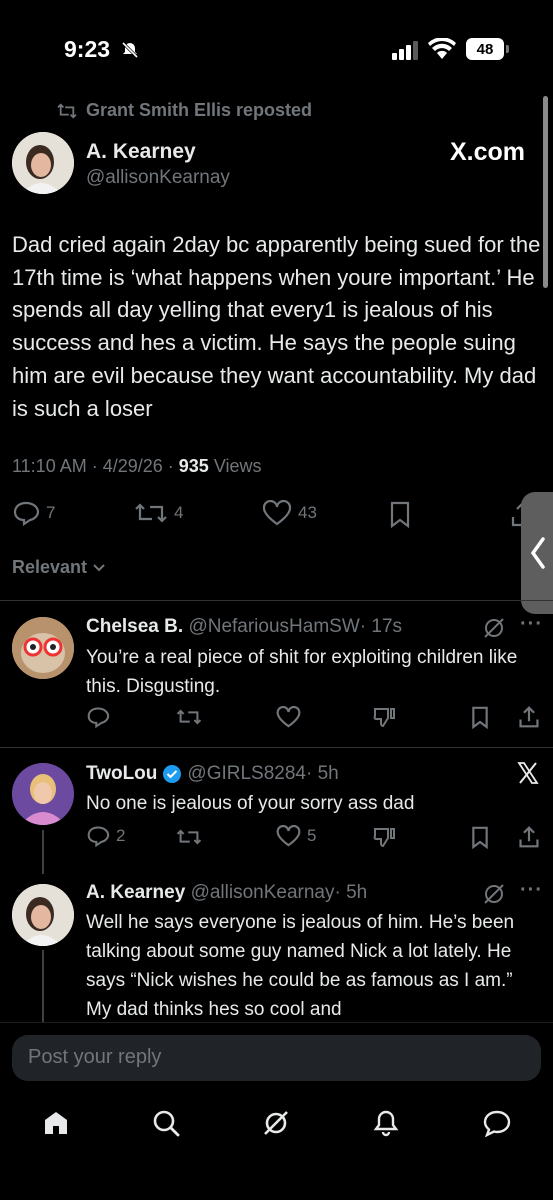  I want to click on reply-input-placeholder: Post your reply, so click(95, 1057).